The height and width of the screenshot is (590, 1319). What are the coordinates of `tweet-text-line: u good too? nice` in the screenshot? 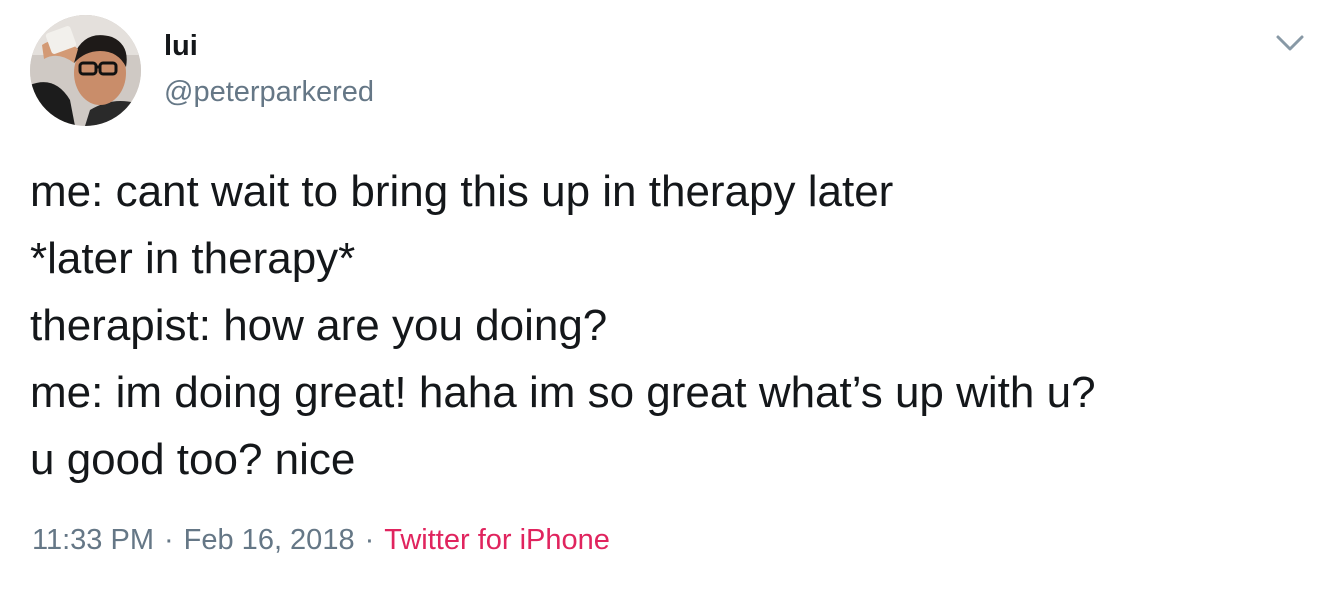 It's located at (193, 459).